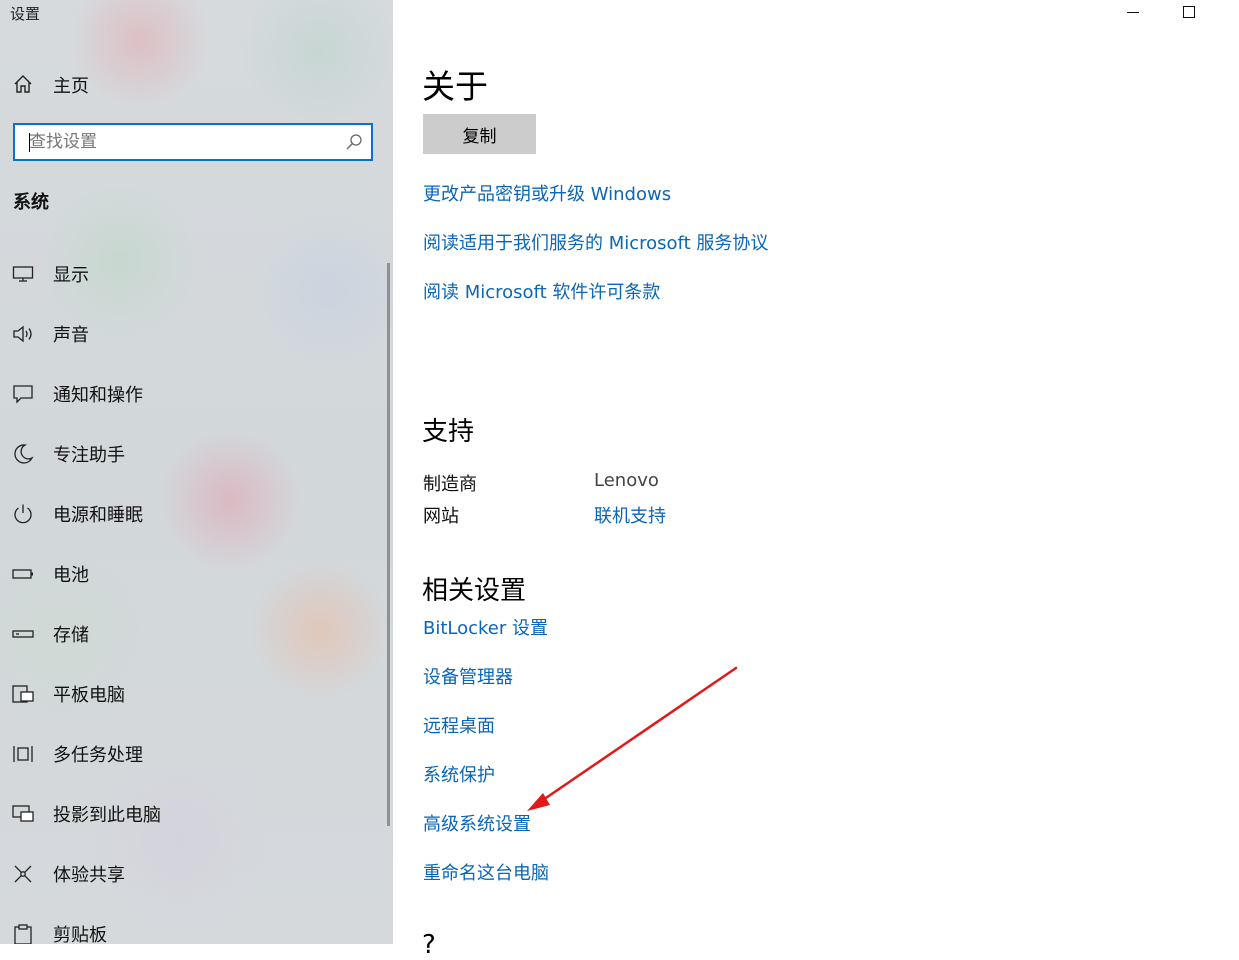 The height and width of the screenshot is (960, 1239). Describe the element at coordinates (388, 544) in the screenshot. I see `nav-scrollbar` at that location.